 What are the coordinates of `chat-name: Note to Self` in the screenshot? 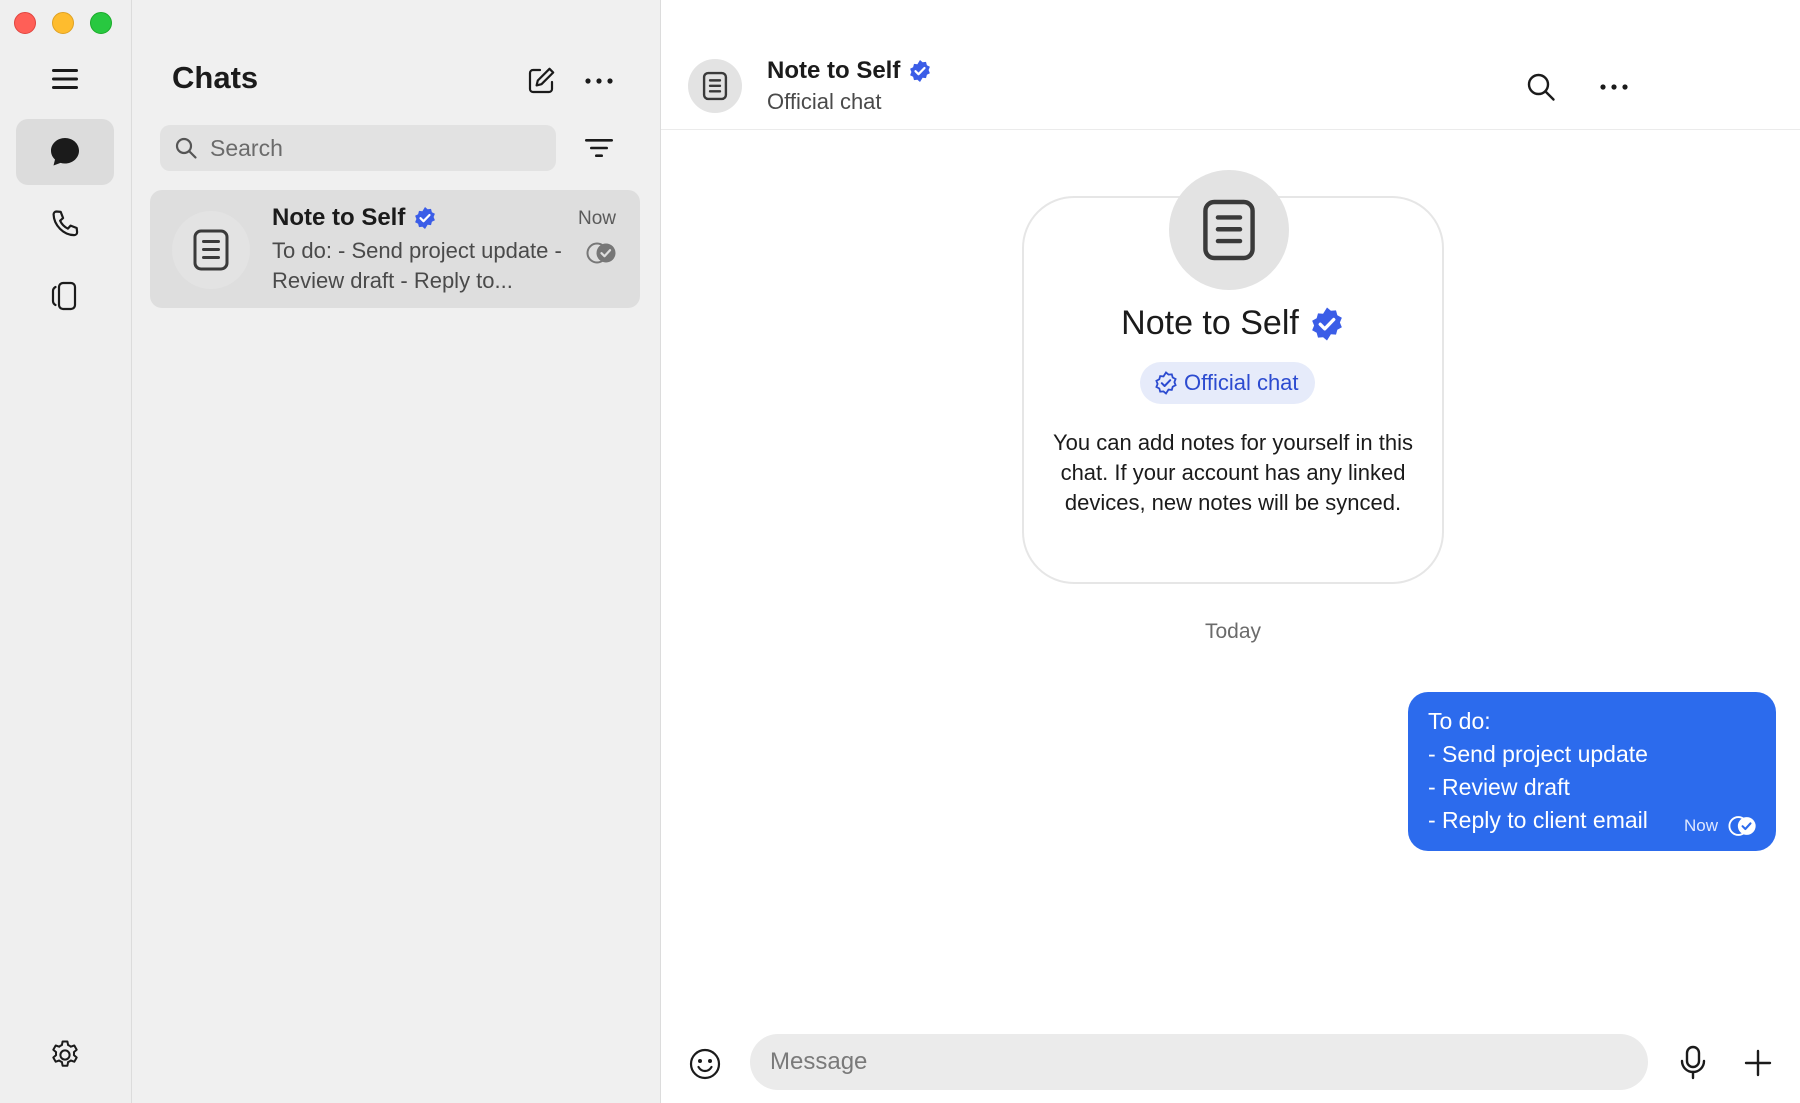 It's located at (354, 218).